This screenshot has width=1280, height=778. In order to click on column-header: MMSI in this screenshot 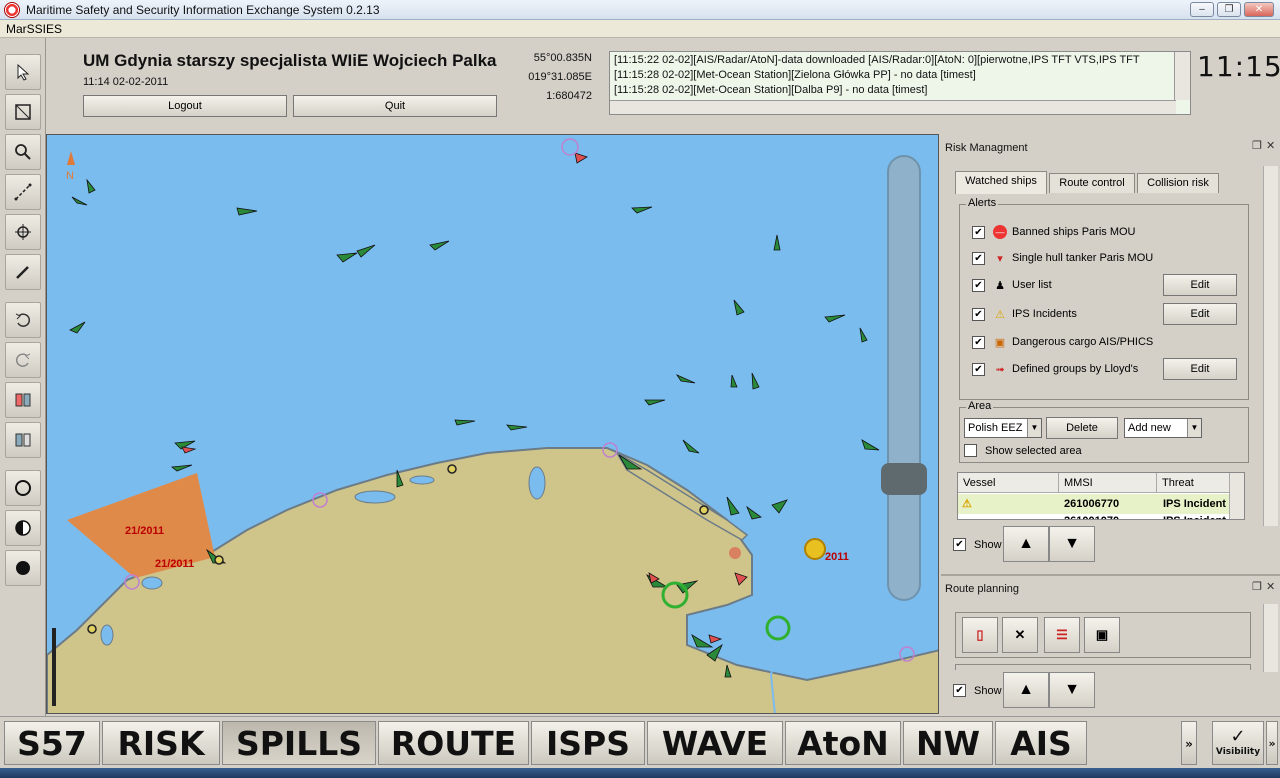, I will do `click(1108, 483)`.